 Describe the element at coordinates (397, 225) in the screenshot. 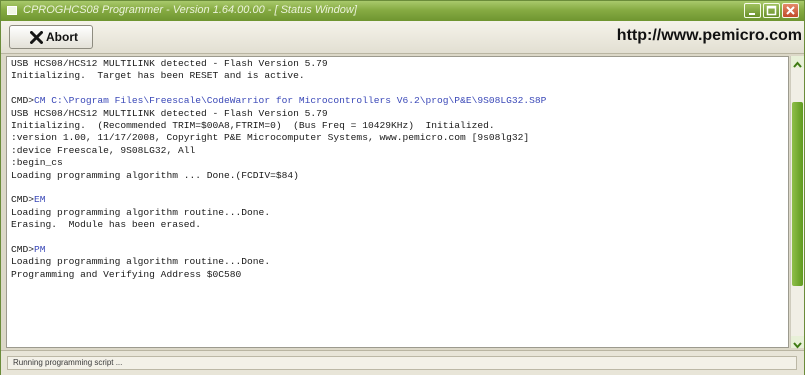

I see `console-line: Erasing. Module has been erased.` at that location.